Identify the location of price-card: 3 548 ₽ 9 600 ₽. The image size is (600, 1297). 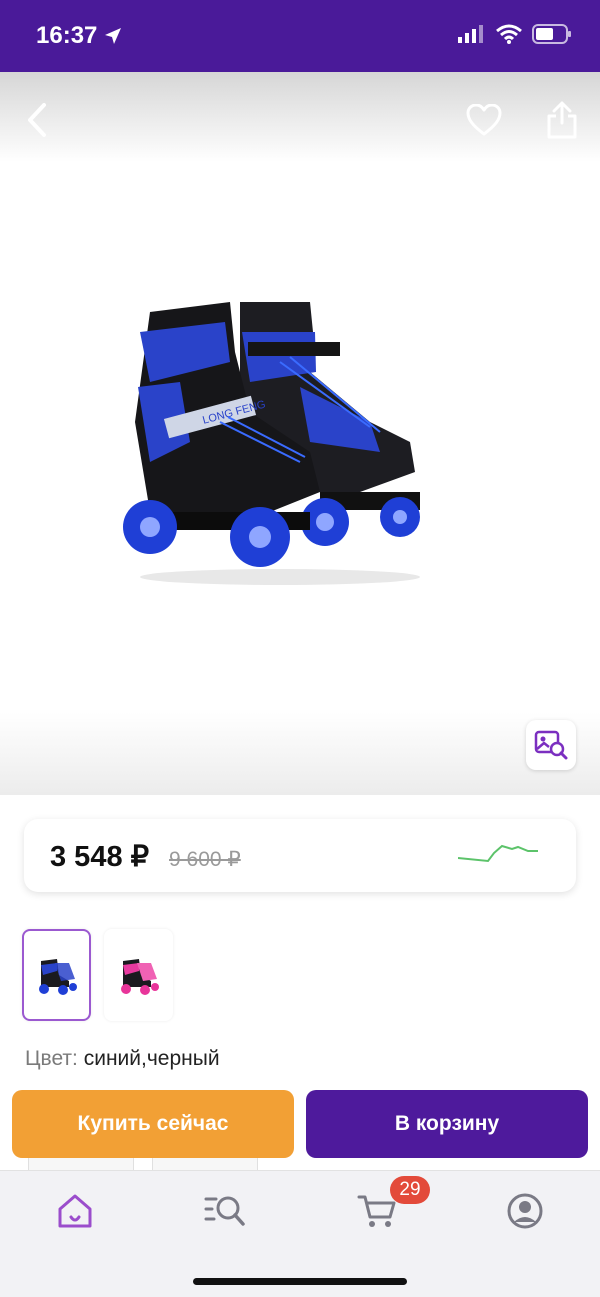
(300, 855).